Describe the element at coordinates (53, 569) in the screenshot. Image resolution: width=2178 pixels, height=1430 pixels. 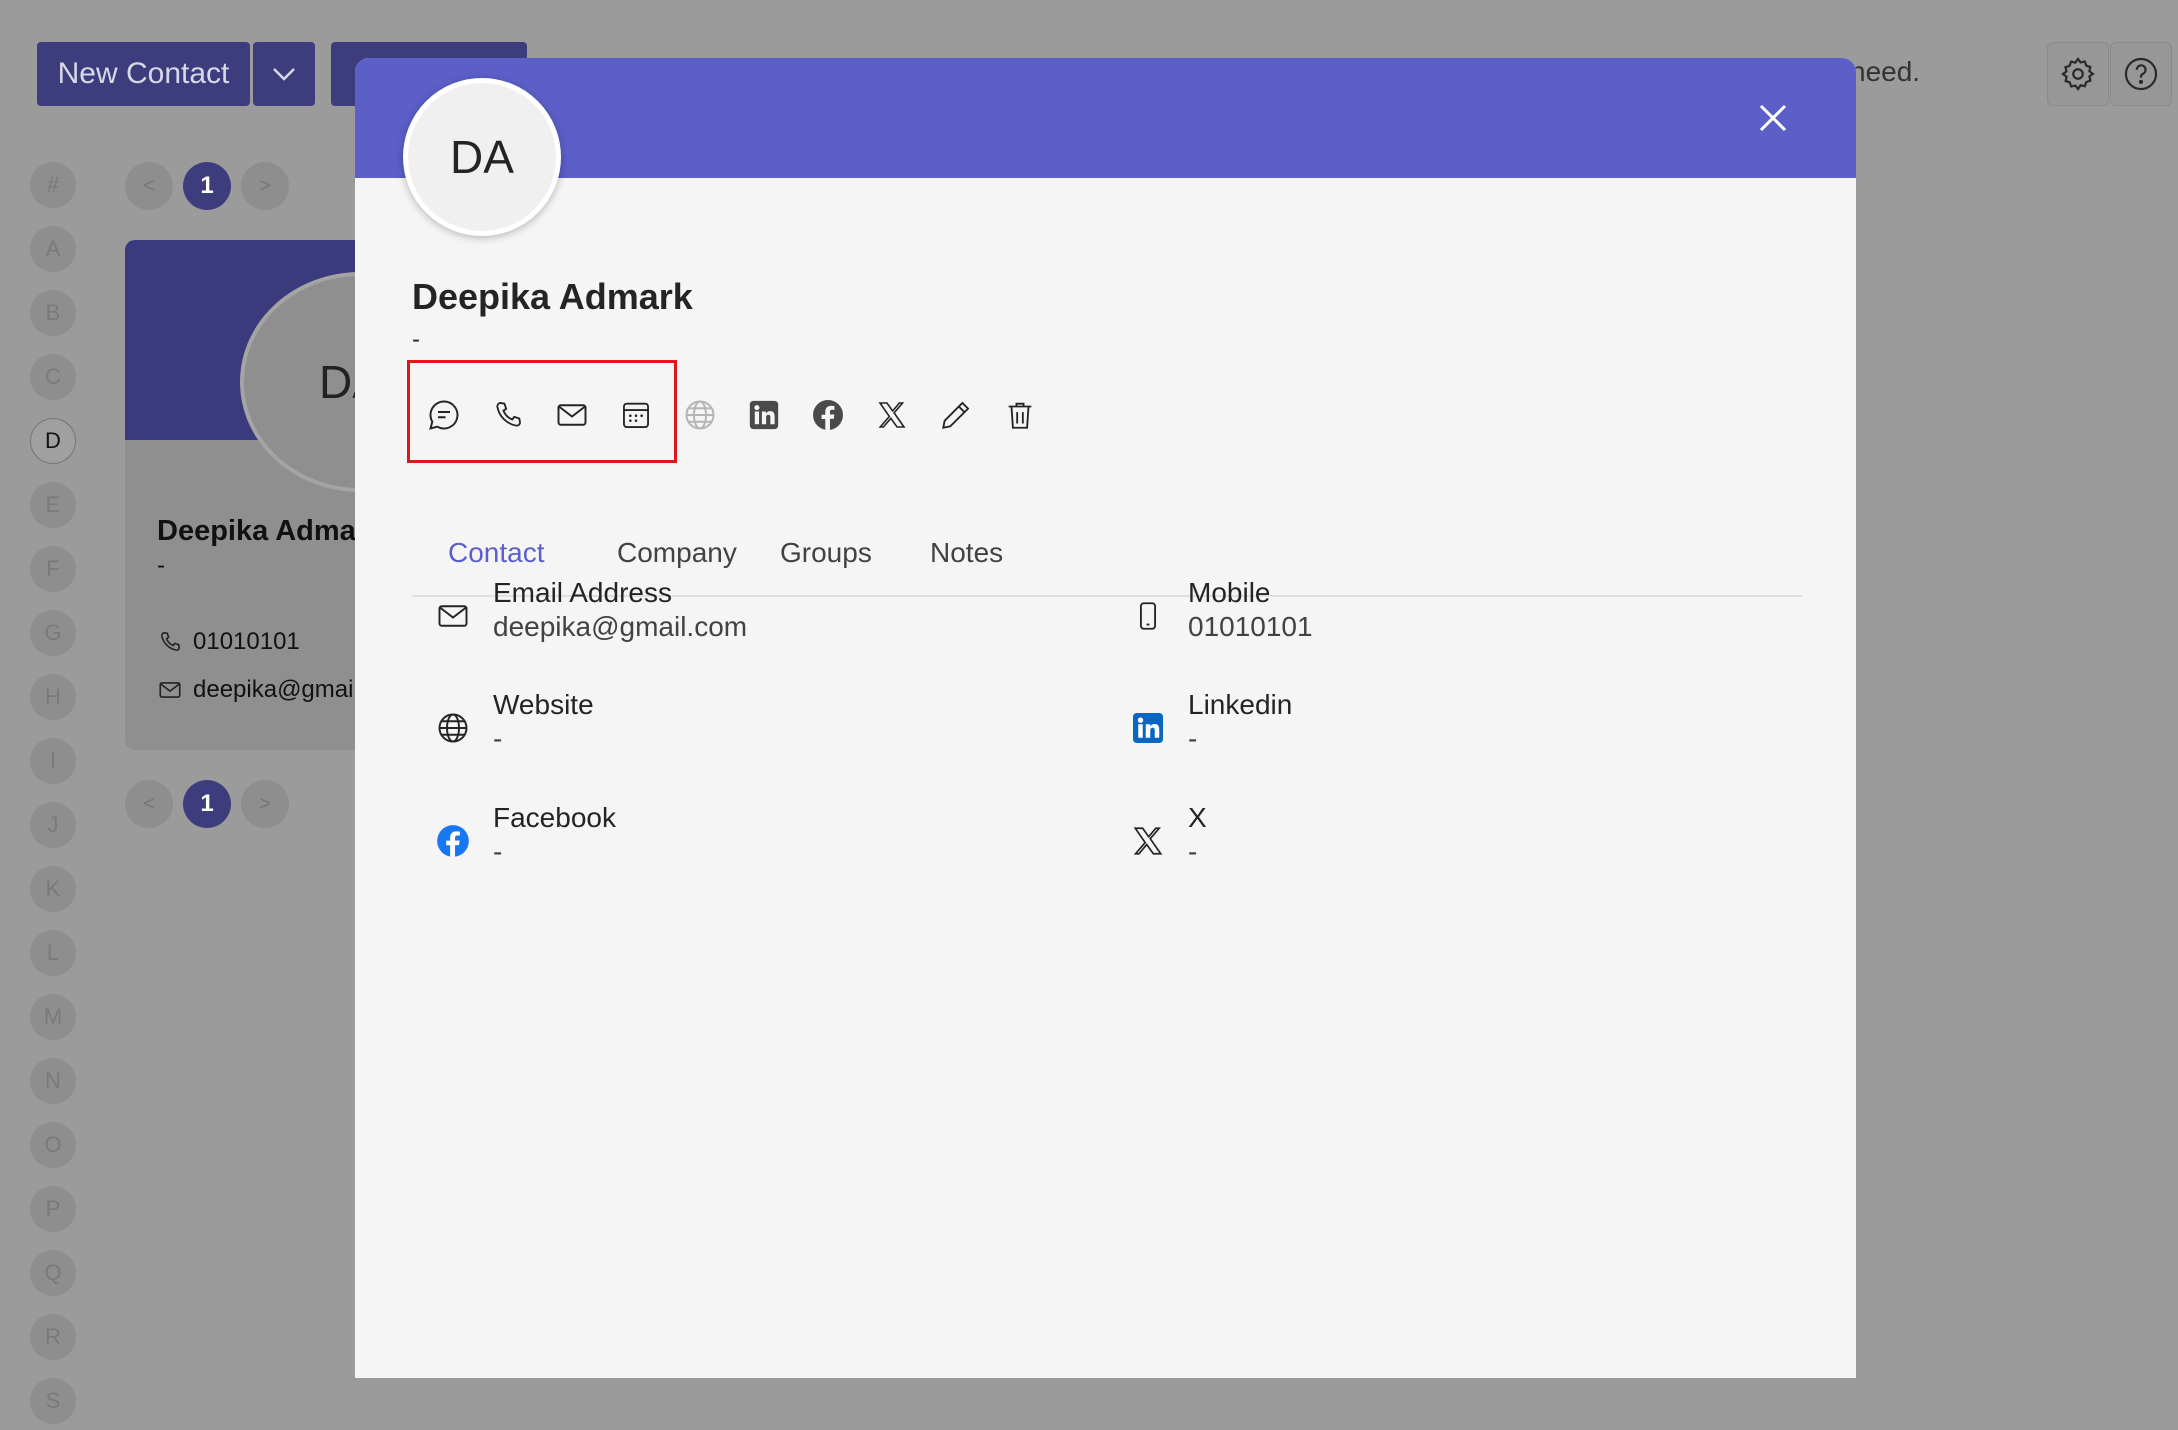
I see `alphabet-letter: F` at that location.